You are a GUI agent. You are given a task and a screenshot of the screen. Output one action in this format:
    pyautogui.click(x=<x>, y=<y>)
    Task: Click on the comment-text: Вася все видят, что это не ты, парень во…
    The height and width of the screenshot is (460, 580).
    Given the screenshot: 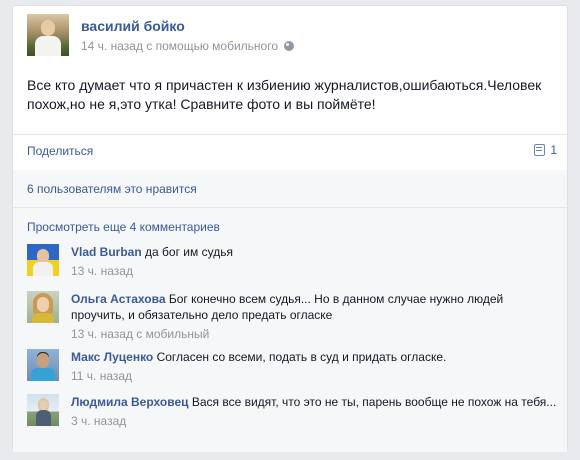 What is the action you would take?
    pyautogui.click(x=374, y=402)
    